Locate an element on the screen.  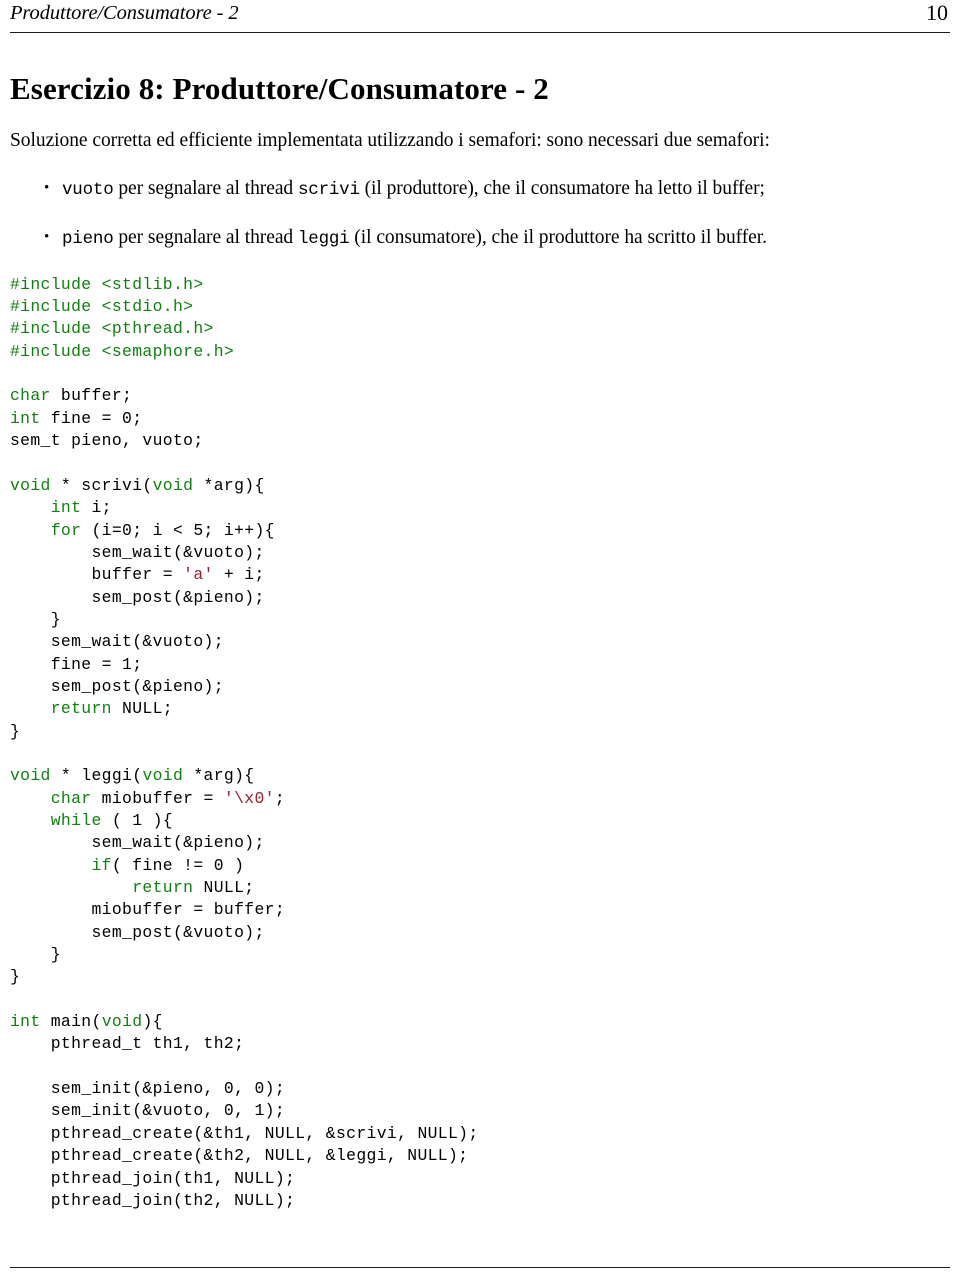
section-title: Esercizio 8: Produttore/Consumatore - 2 is located at coordinates (279, 88).